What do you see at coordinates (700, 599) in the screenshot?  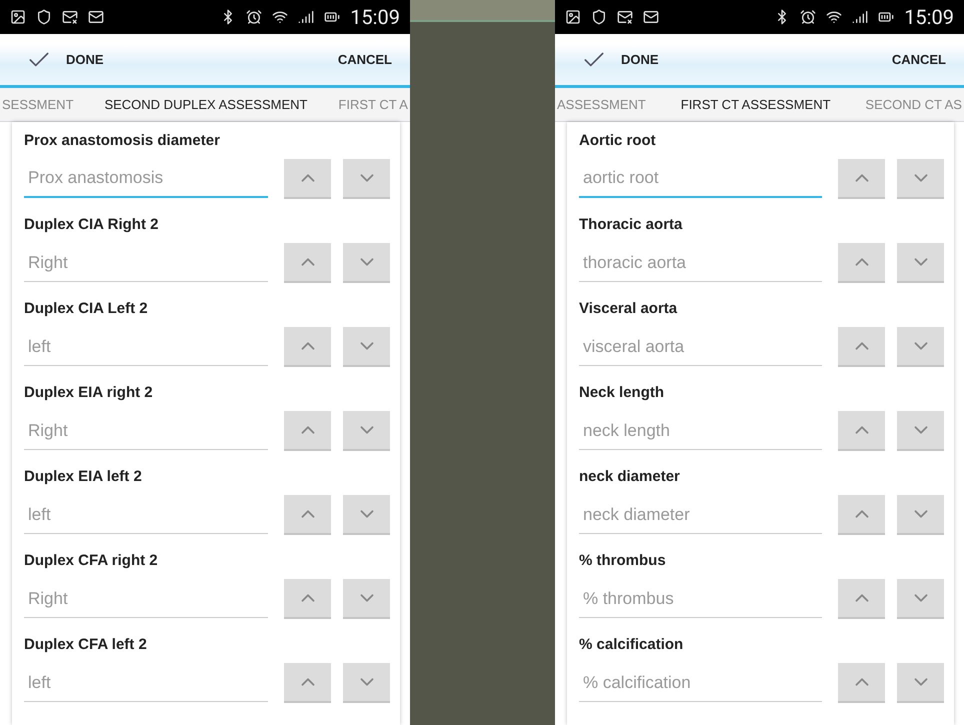 I see `input-field: % thrombus` at bounding box center [700, 599].